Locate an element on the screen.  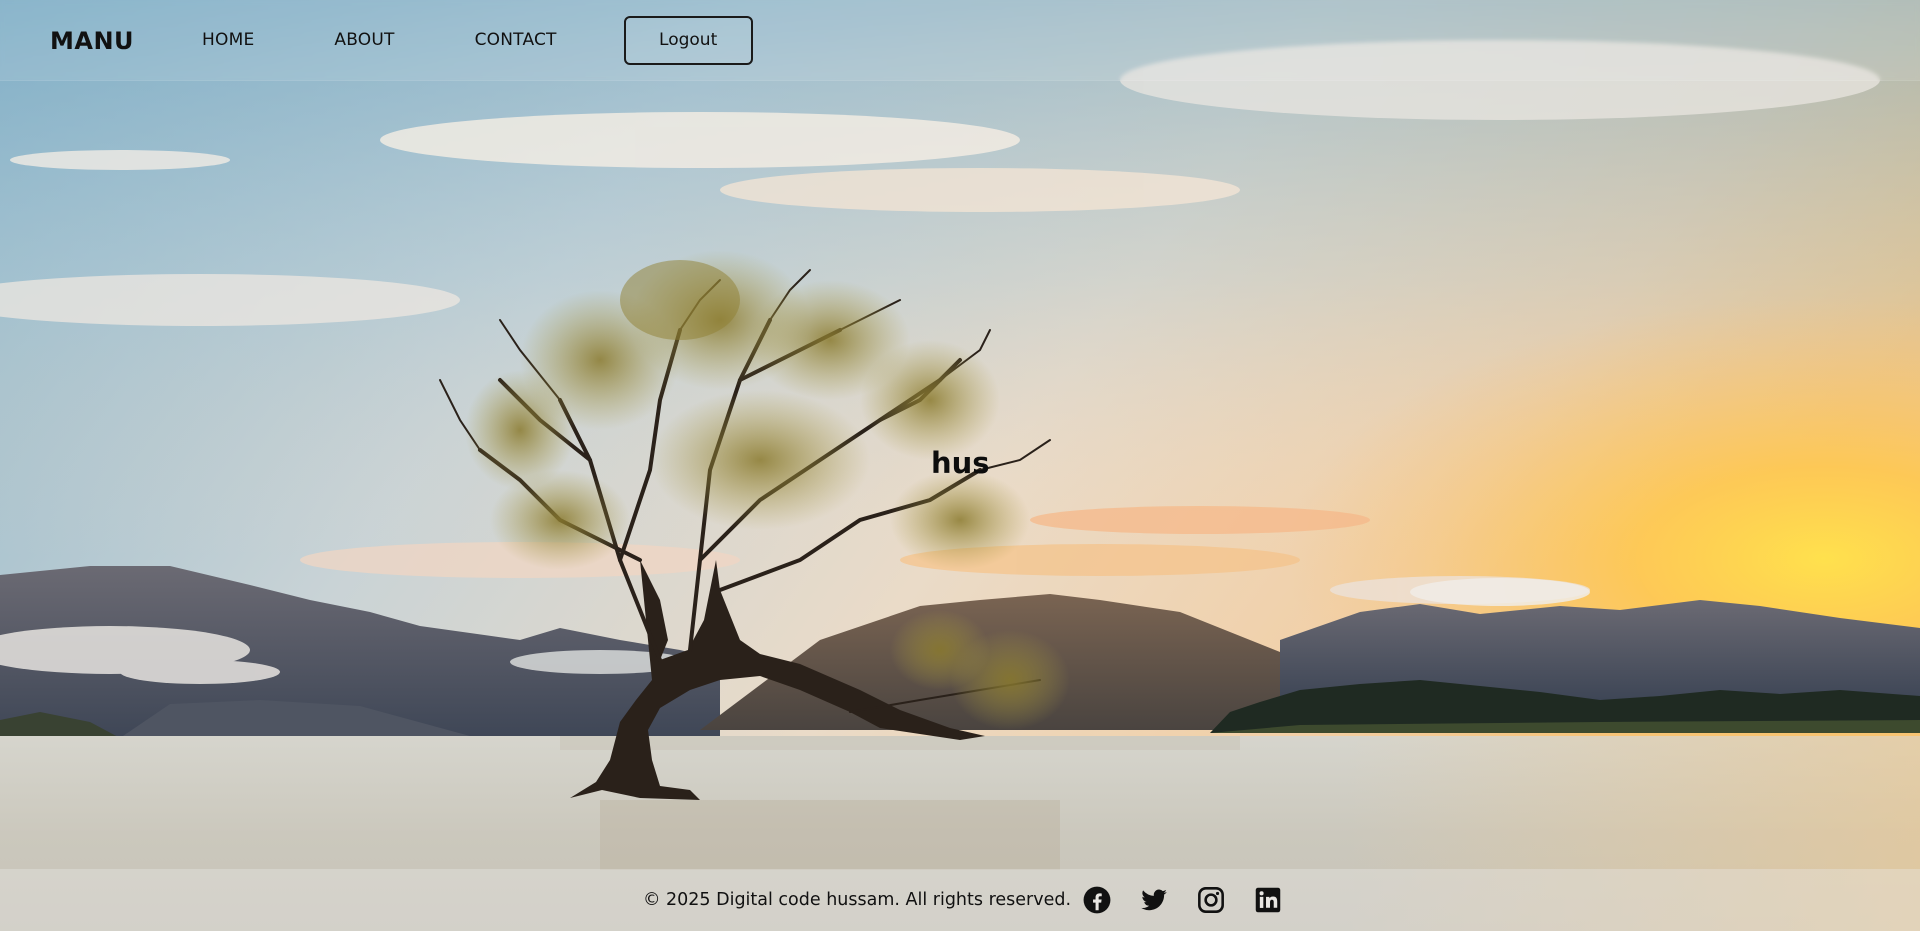
hero-heading: hus is located at coordinates (960, 463).